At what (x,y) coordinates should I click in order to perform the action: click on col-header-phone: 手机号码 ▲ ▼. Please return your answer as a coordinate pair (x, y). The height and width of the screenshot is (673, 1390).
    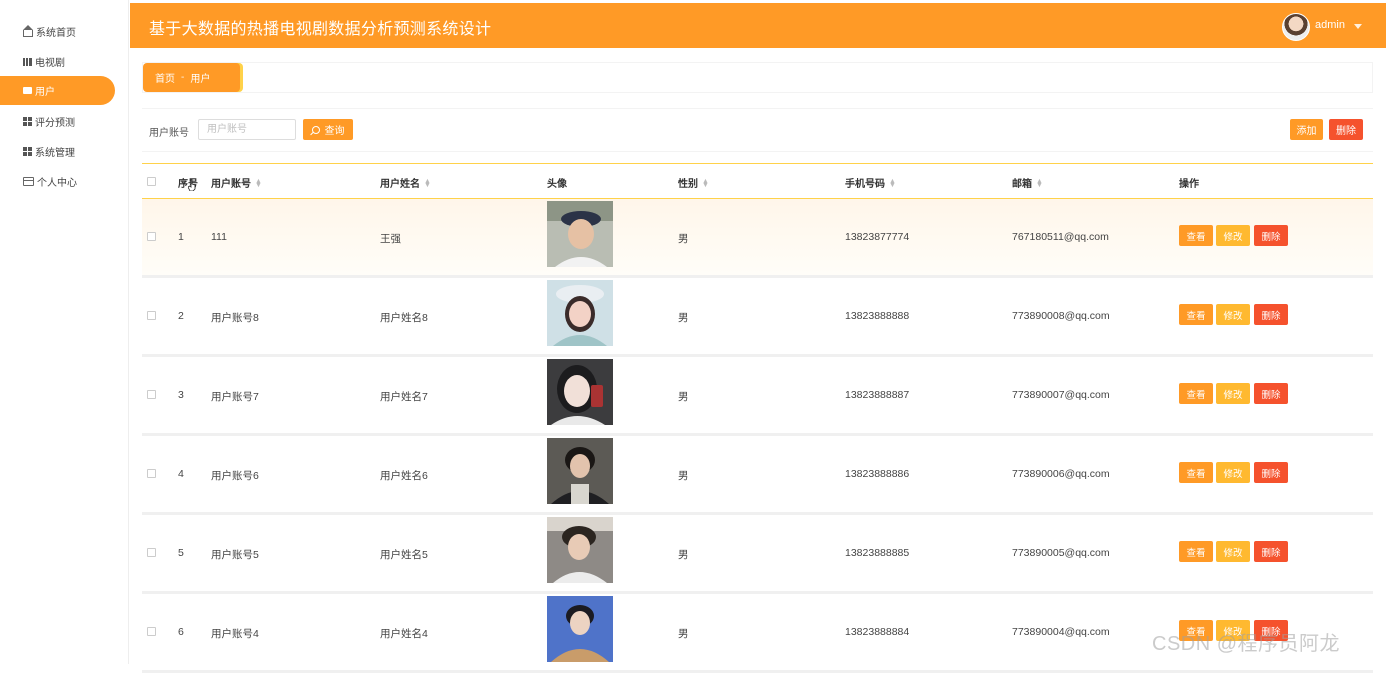
    Looking at the image, I should click on (870, 182).